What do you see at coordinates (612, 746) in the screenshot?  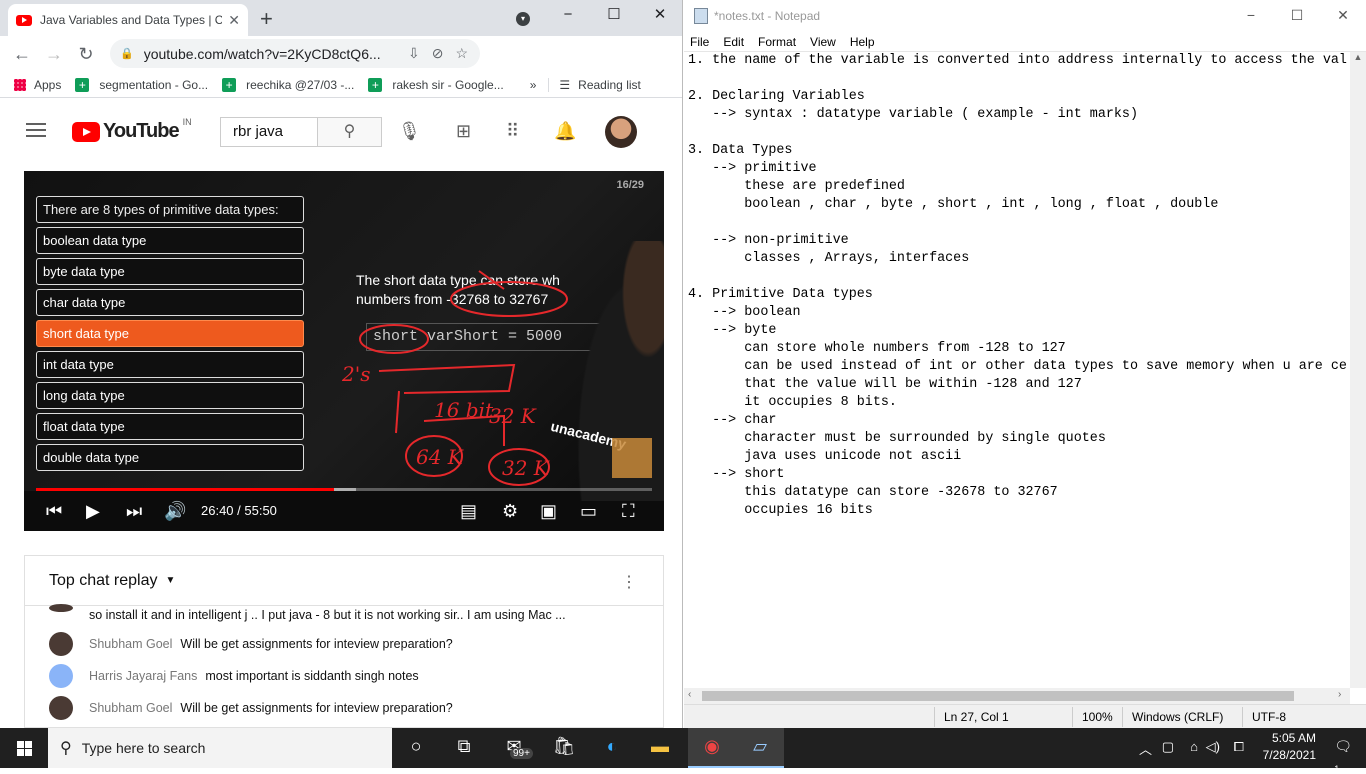 I see `edge-icon: ◐` at bounding box center [612, 746].